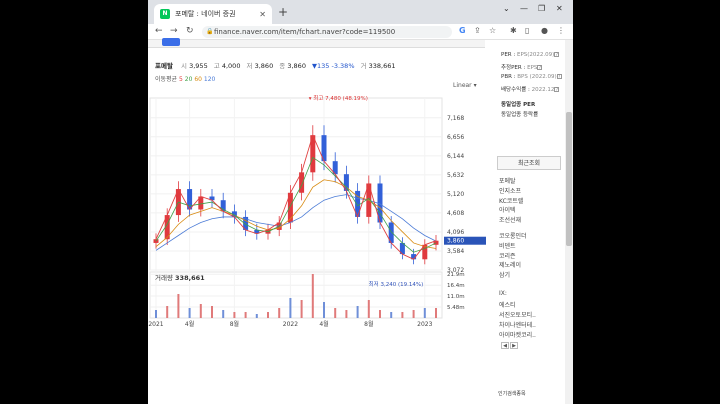  I want to click on low-value: 3,860, so click(264, 66).